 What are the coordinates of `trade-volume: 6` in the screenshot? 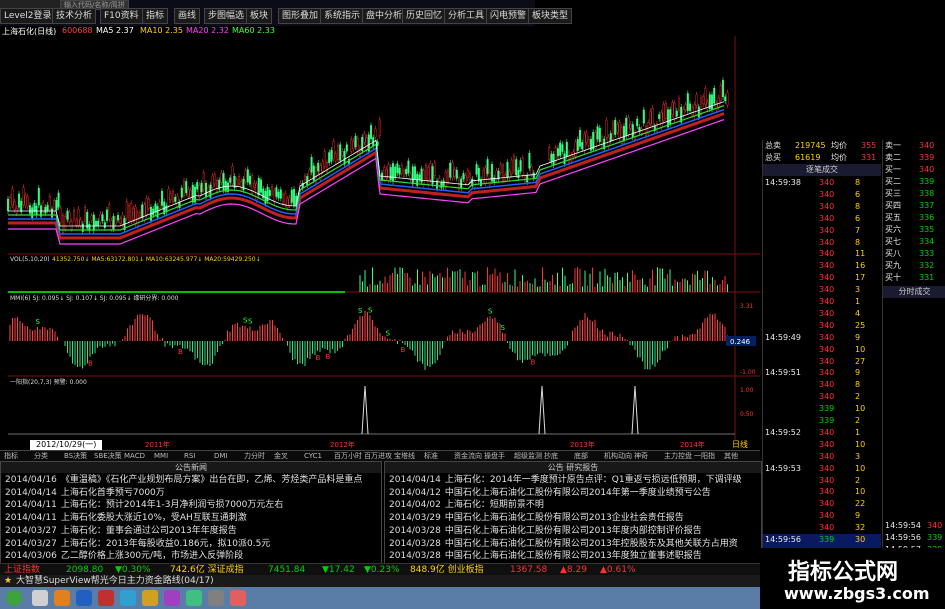 It's located at (858, 218).